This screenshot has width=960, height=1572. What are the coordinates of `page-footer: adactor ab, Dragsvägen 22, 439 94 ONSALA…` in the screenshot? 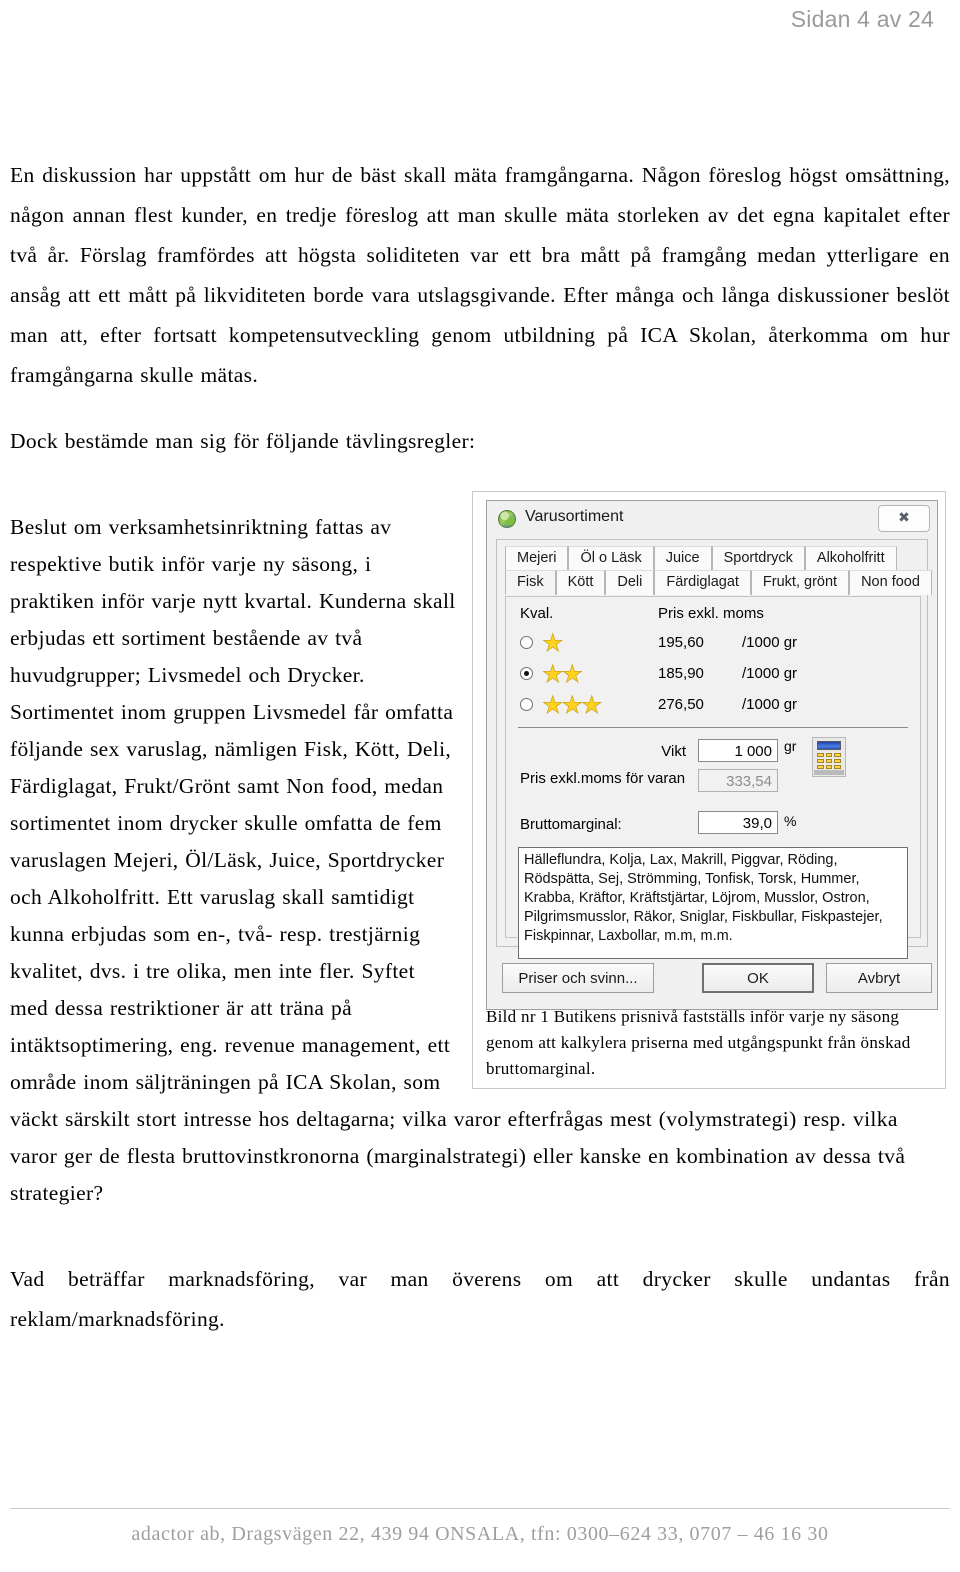 It's located at (480, 1527).